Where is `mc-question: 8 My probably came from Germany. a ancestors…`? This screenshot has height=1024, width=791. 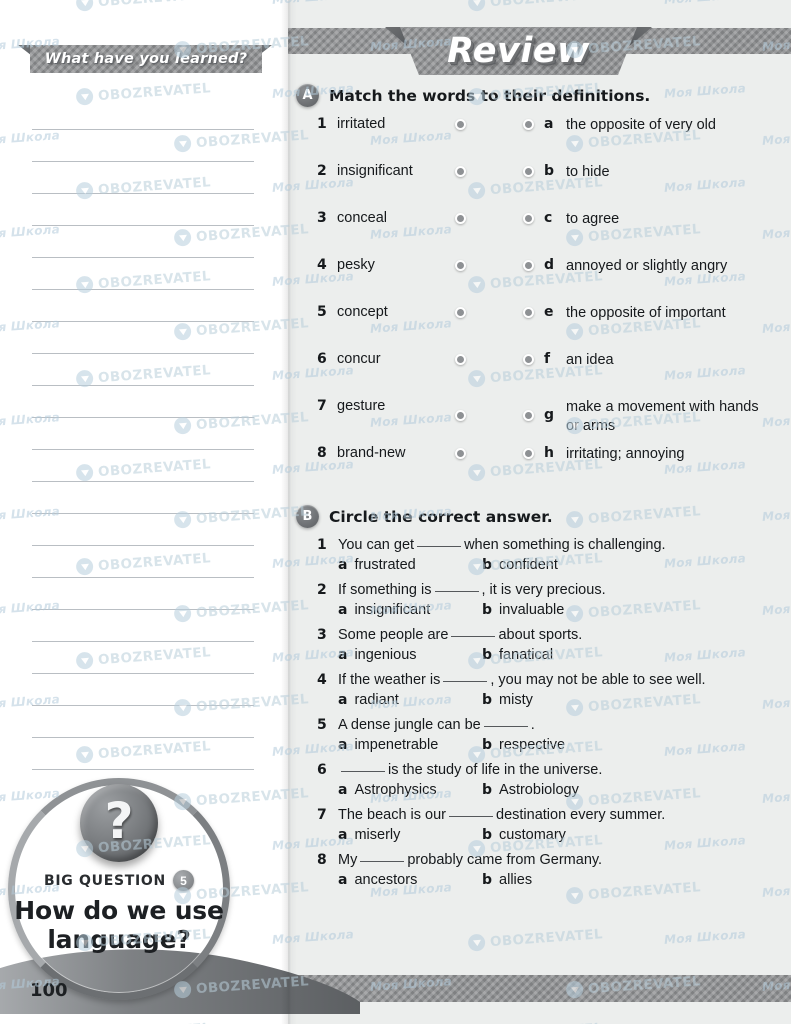 mc-question: 8 My probably came from Germany. a ancestors… is located at coordinates (551, 870).